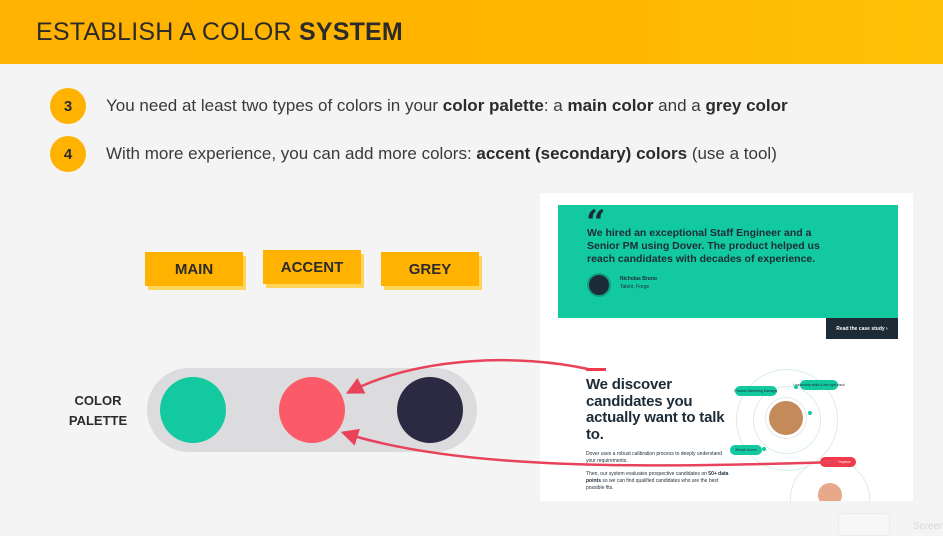 The image size is (943, 536). Describe the element at coordinates (98, 411) in the screenshot. I see `palette-label: COLOR PALETTE` at that location.